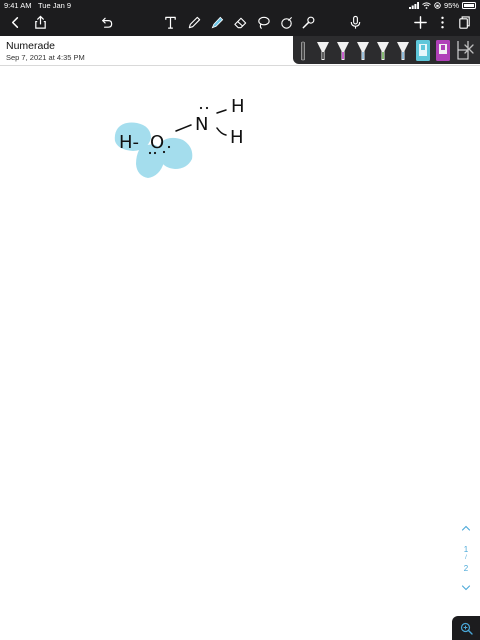 The width and height of the screenshot is (480, 640). What do you see at coordinates (157, 142) in the screenshot?
I see `handwriting-o: O` at bounding box center [157, 142].